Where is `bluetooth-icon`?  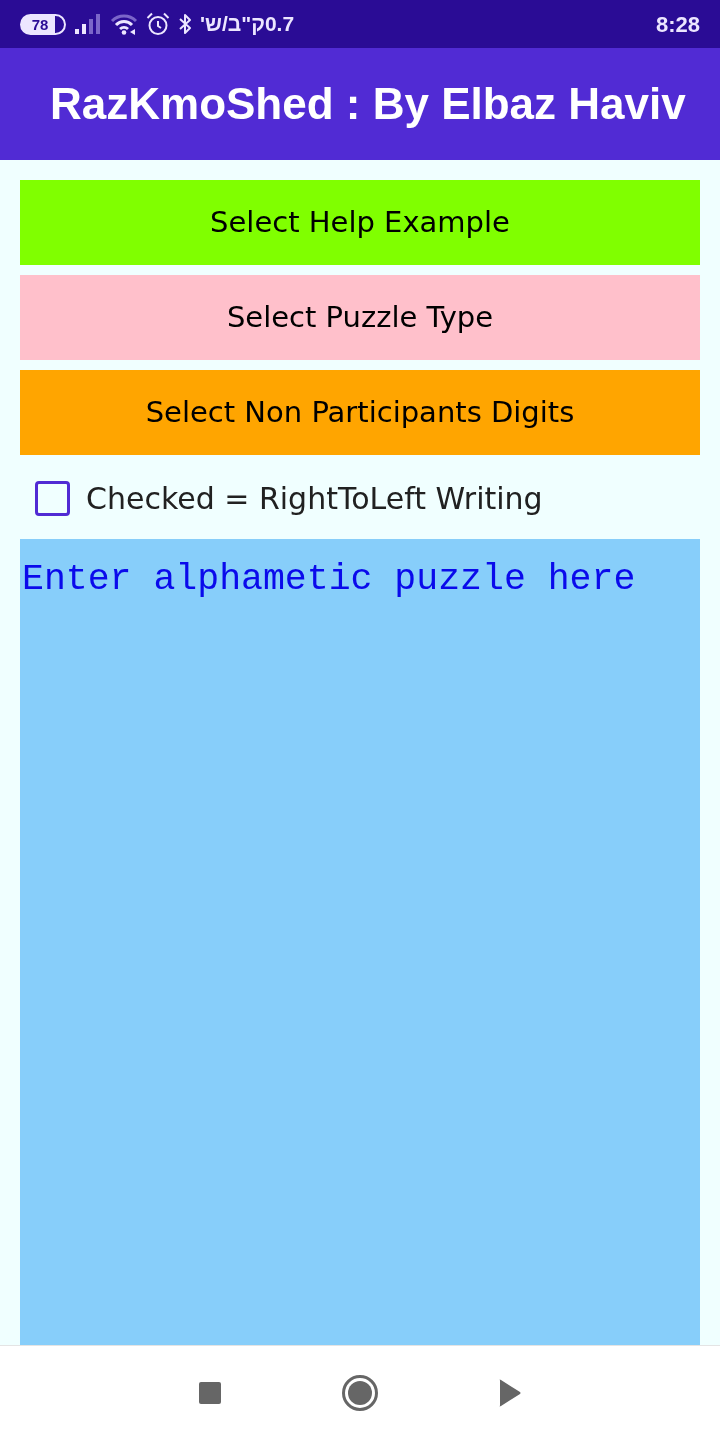 bluetooth-icon is located at coordinates (185, 24).